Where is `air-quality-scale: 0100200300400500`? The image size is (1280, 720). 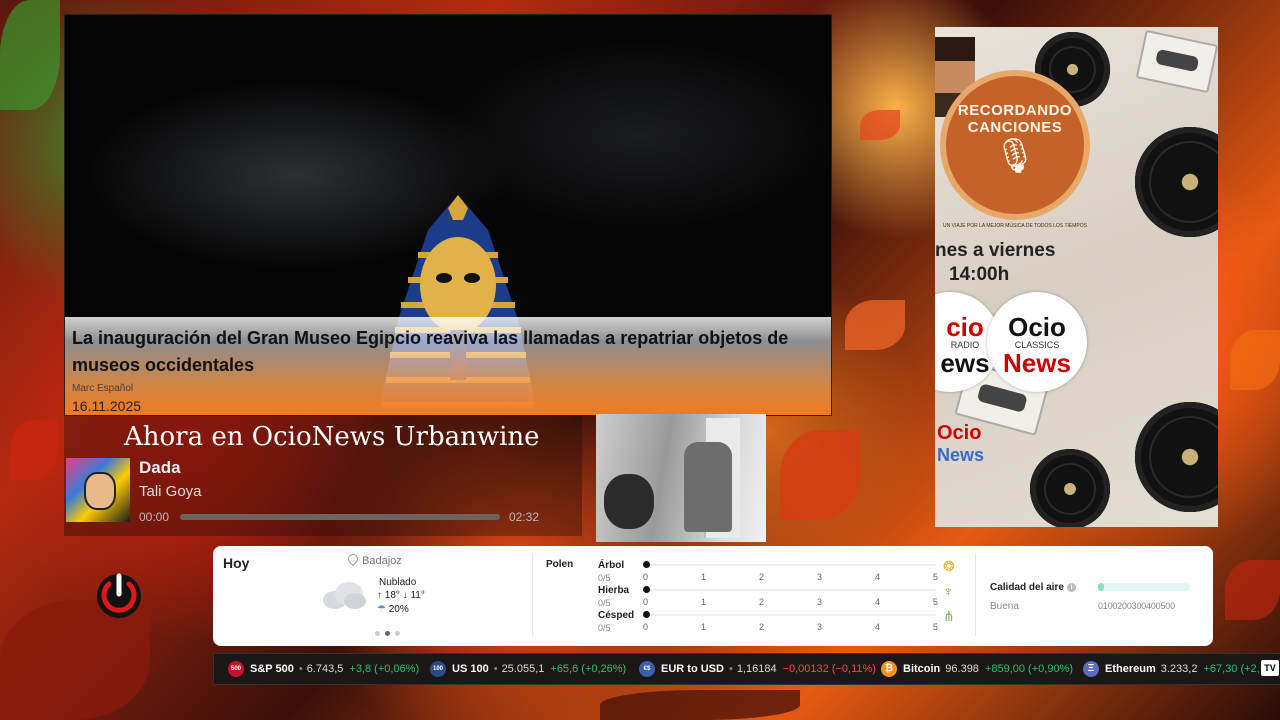 air-quality-scale: 0100200300400500 is located at coordinates (1136, 606).